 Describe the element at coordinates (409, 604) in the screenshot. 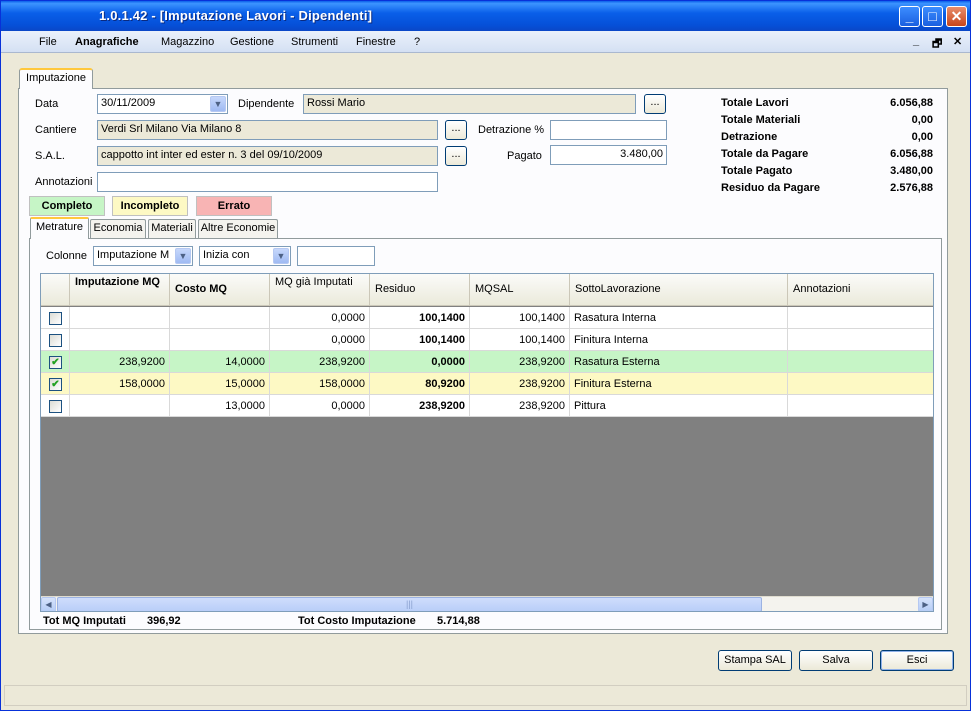

I see `scrollbar-thumb: |||` at that location.